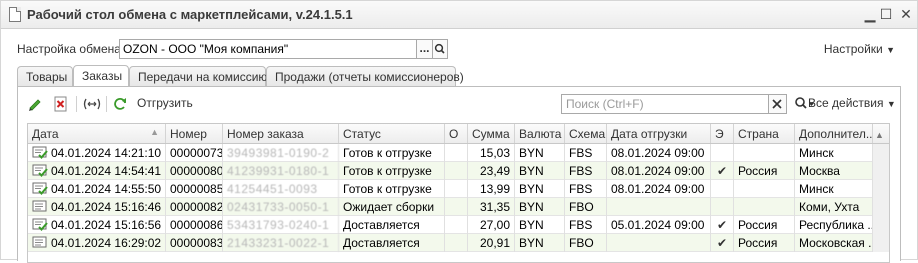  I want to click on tab-commission-transfers: Передачи на комиссию, so click(198, 76).